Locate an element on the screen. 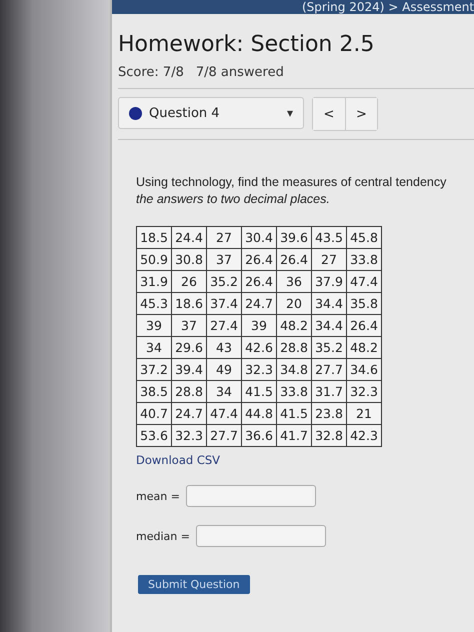 The image size is (474, 632). table-cell: 24.4 is located at coordinates (189, 237).